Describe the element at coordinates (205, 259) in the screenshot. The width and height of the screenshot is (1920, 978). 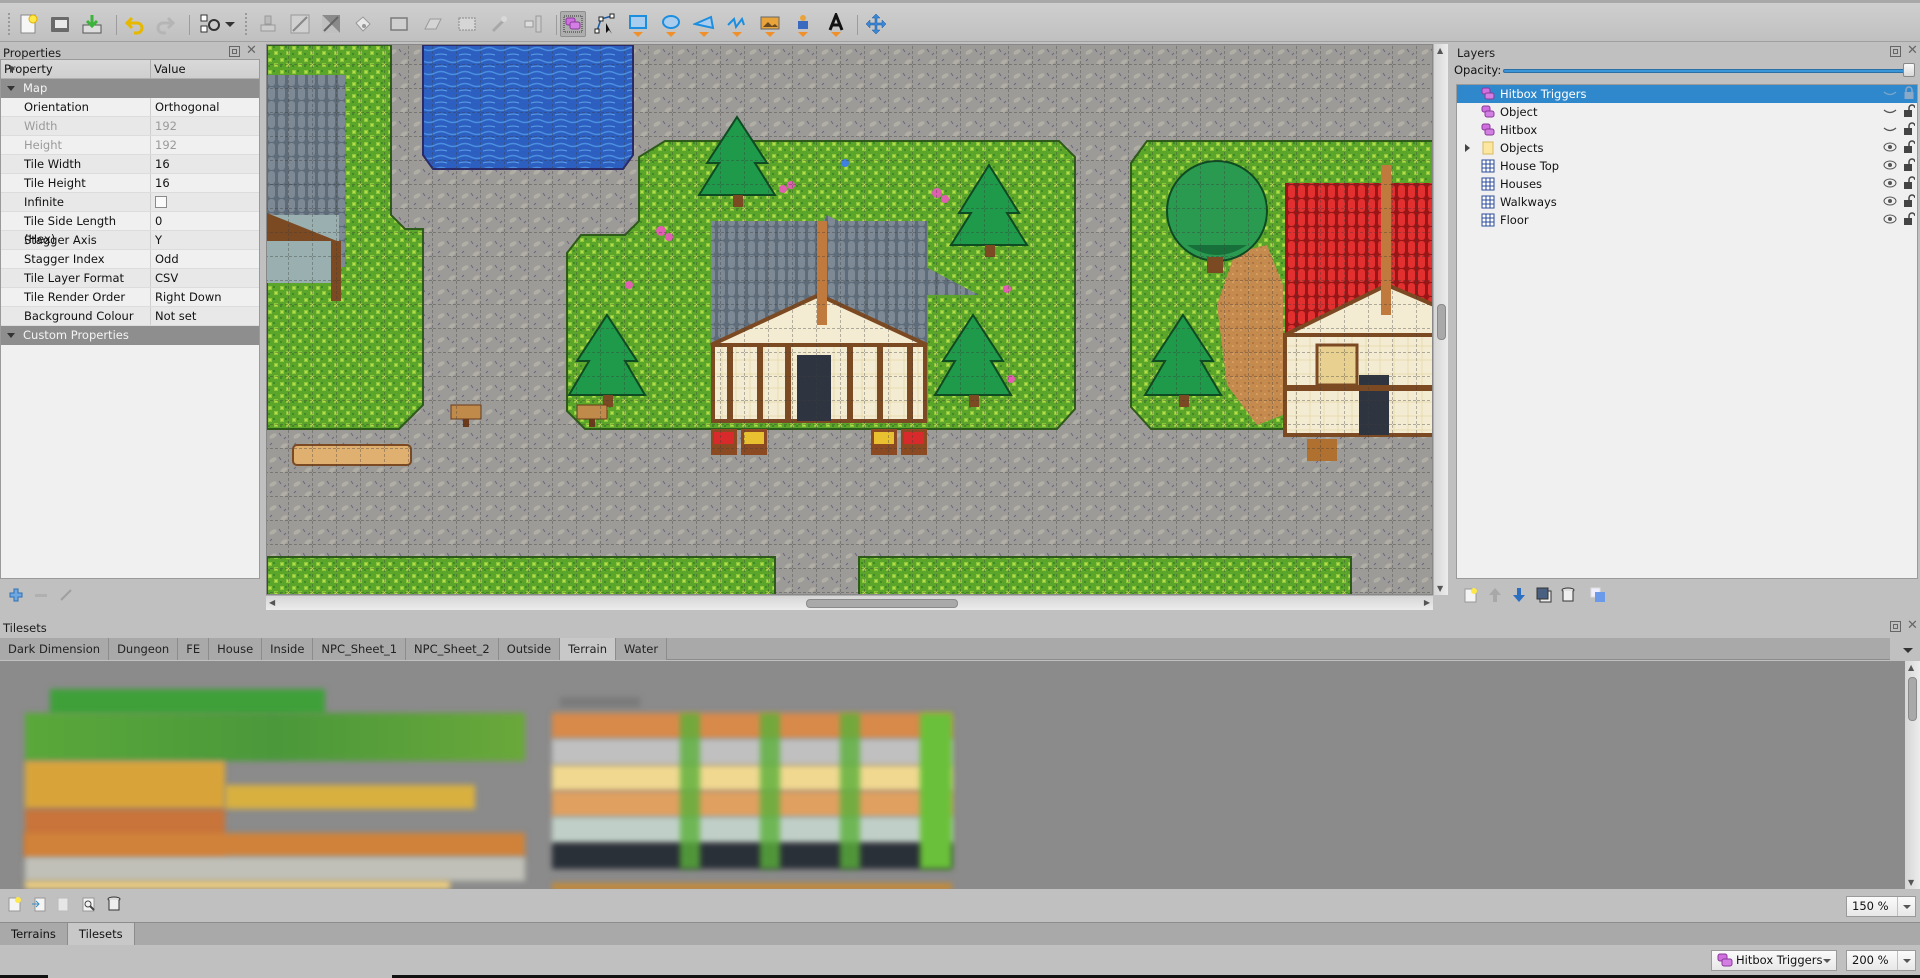
I see `property-value: Odd` at that location.